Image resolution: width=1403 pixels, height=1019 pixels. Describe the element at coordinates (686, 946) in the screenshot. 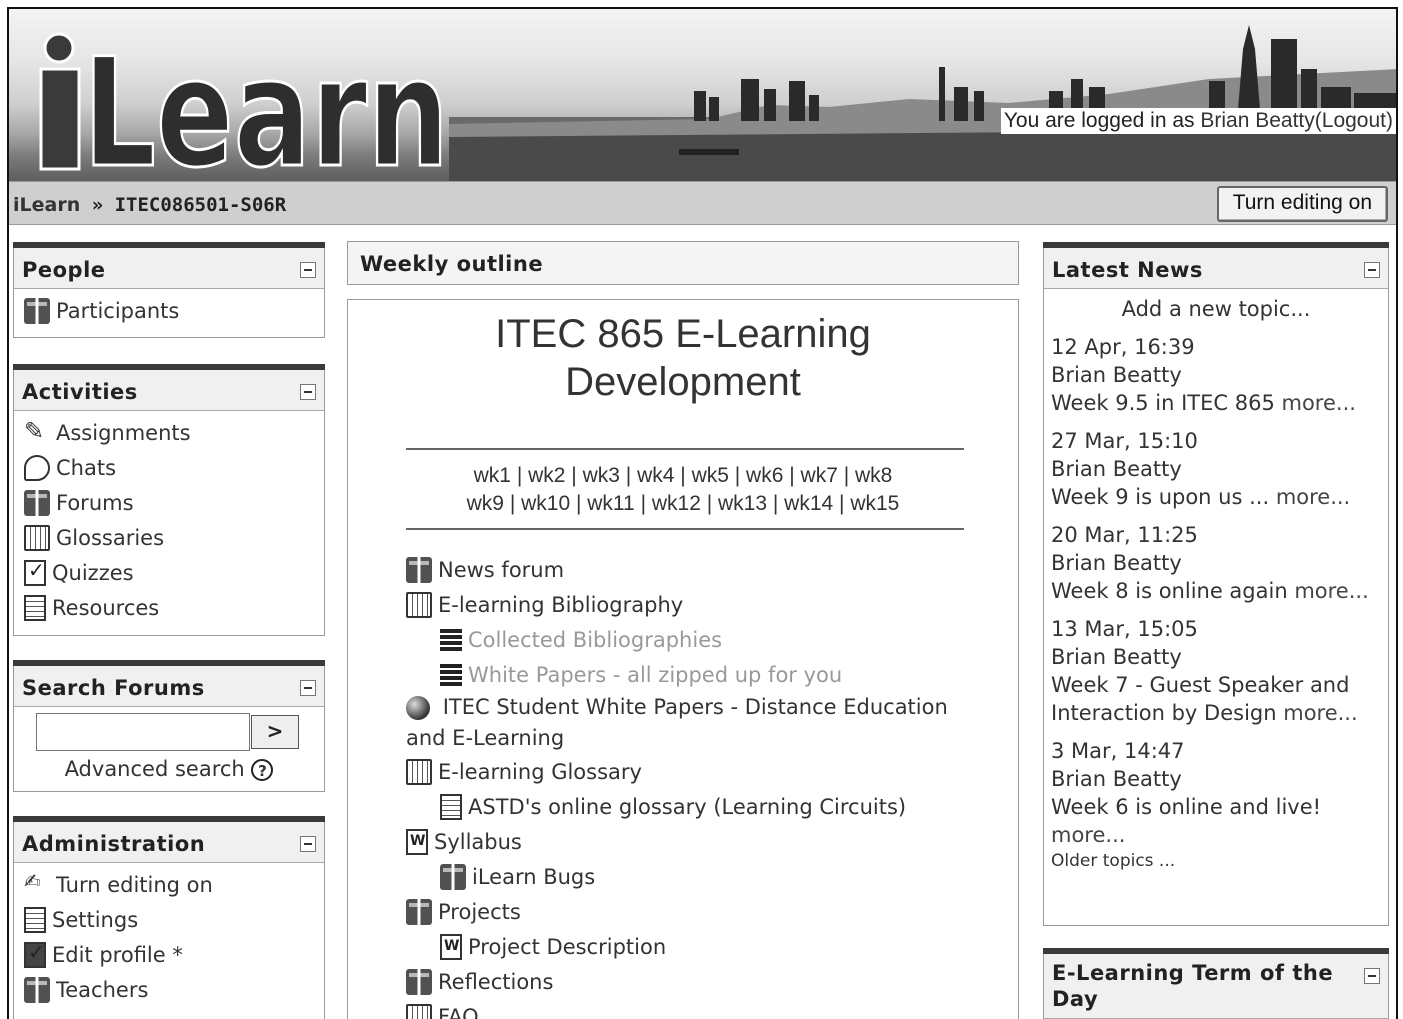

I see `resource-project-description: Project Description` at that location.